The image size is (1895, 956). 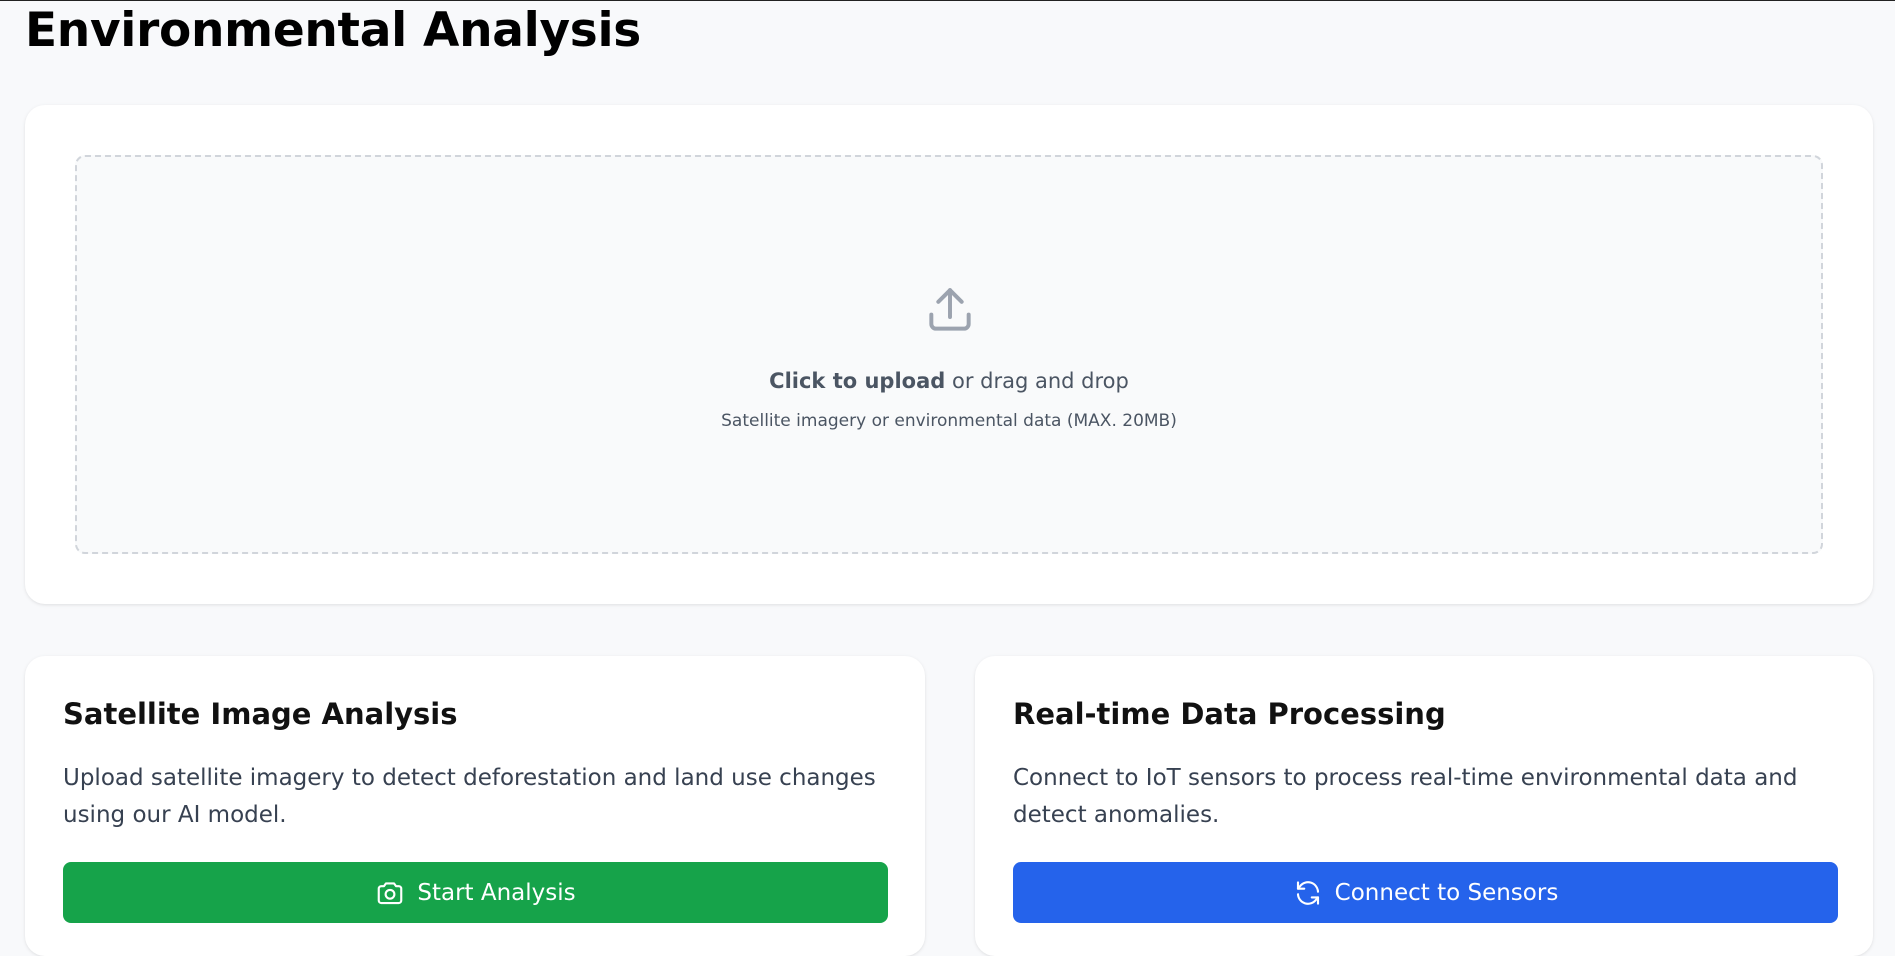 What do you see at coordinates (333, 30) in the screenshot?
I see `page-title: Environmental Analysis` at bounding box center [333, 30].